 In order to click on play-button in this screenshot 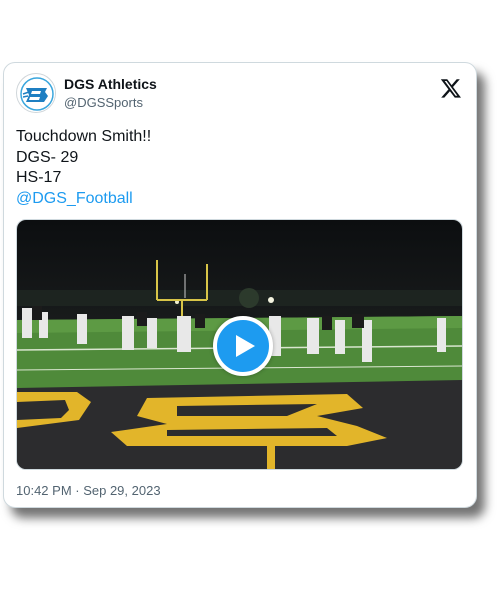, I will do `click(243, 346)`.